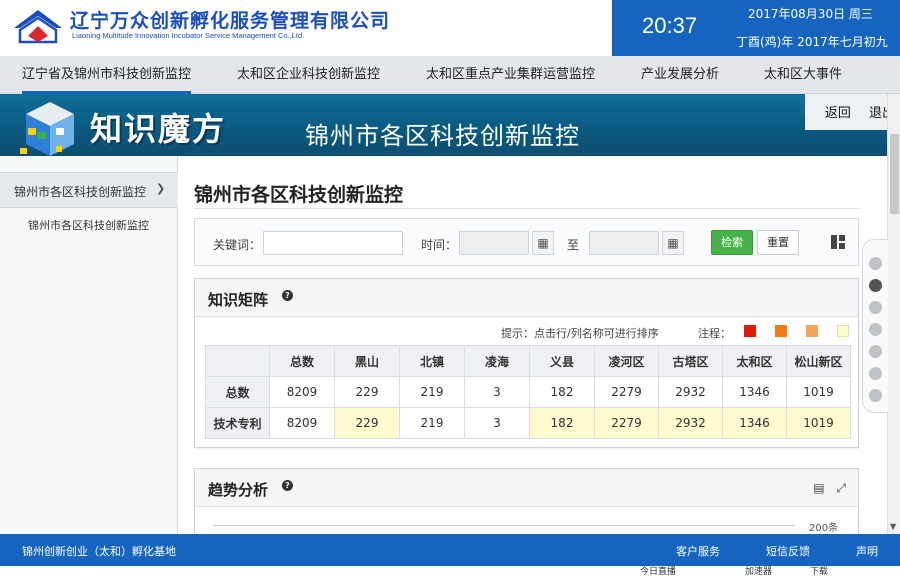  Describe the element at coordinates (626, 361) in the screenshot. I see `column-header: 凌河区` at that location.